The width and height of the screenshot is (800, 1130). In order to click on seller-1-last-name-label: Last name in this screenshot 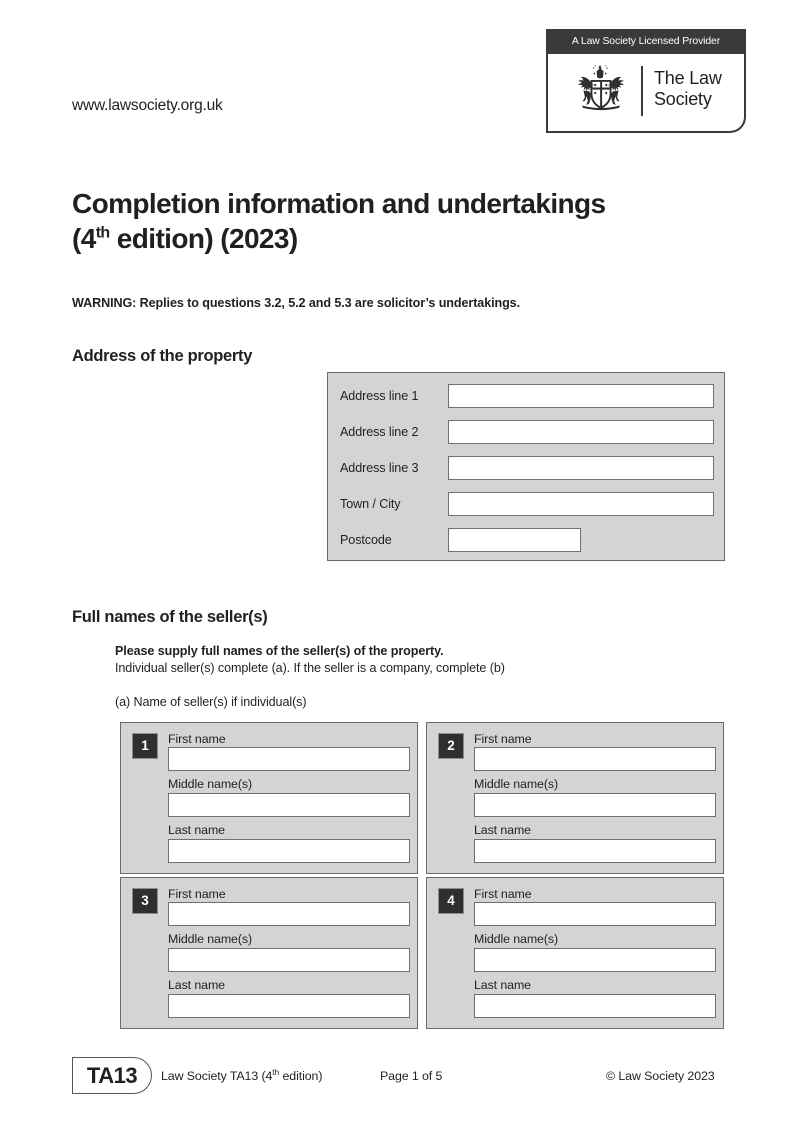, I will do `click(196, 830)`.